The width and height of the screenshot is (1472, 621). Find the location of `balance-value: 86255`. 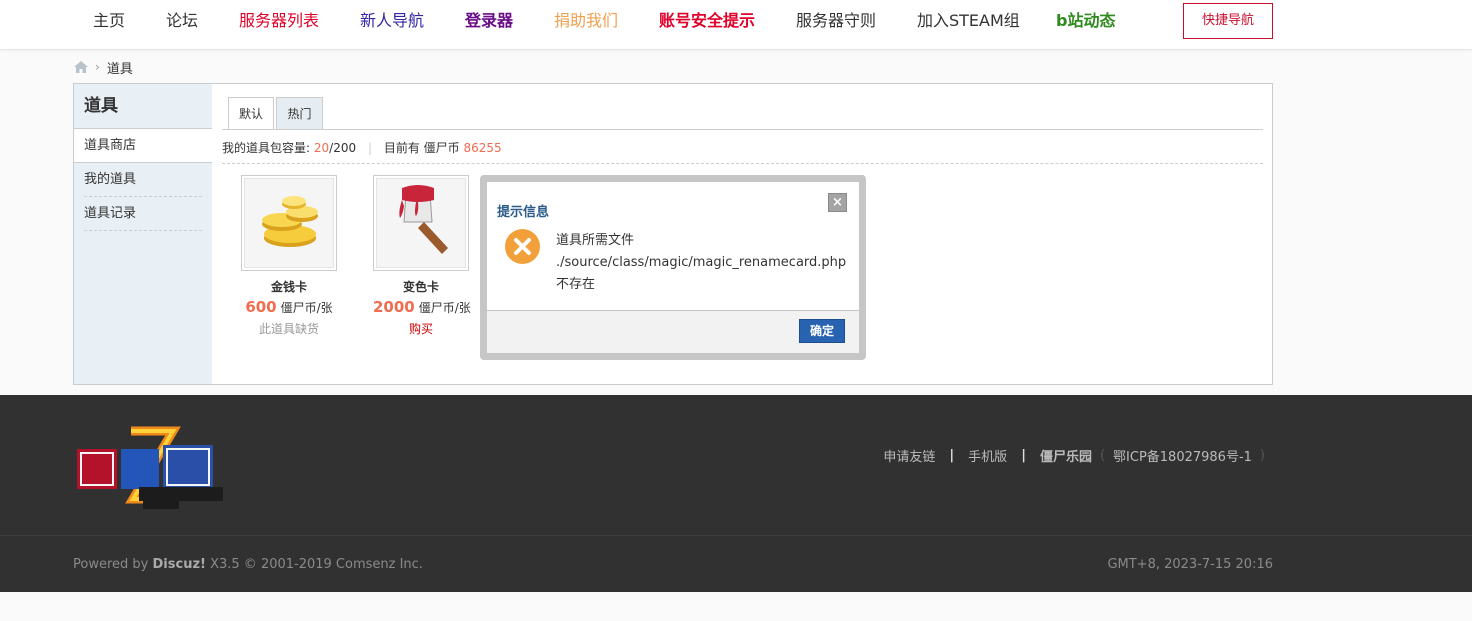

balance-value: 86255 is located at coordinates (482, 148).